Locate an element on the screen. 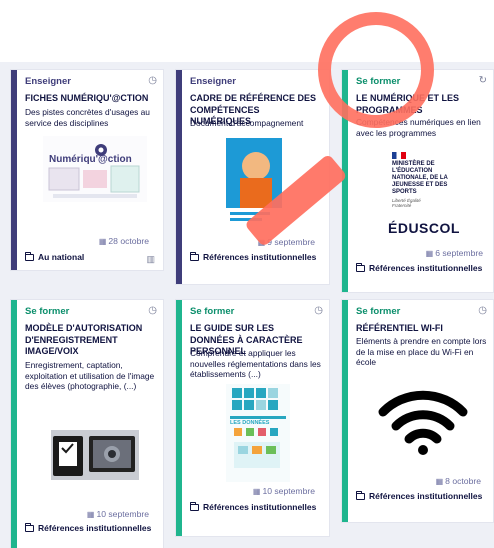 The image size is (494, 548). card-thumbnail: LES DONNÉES is located at coordinates (258, 433).